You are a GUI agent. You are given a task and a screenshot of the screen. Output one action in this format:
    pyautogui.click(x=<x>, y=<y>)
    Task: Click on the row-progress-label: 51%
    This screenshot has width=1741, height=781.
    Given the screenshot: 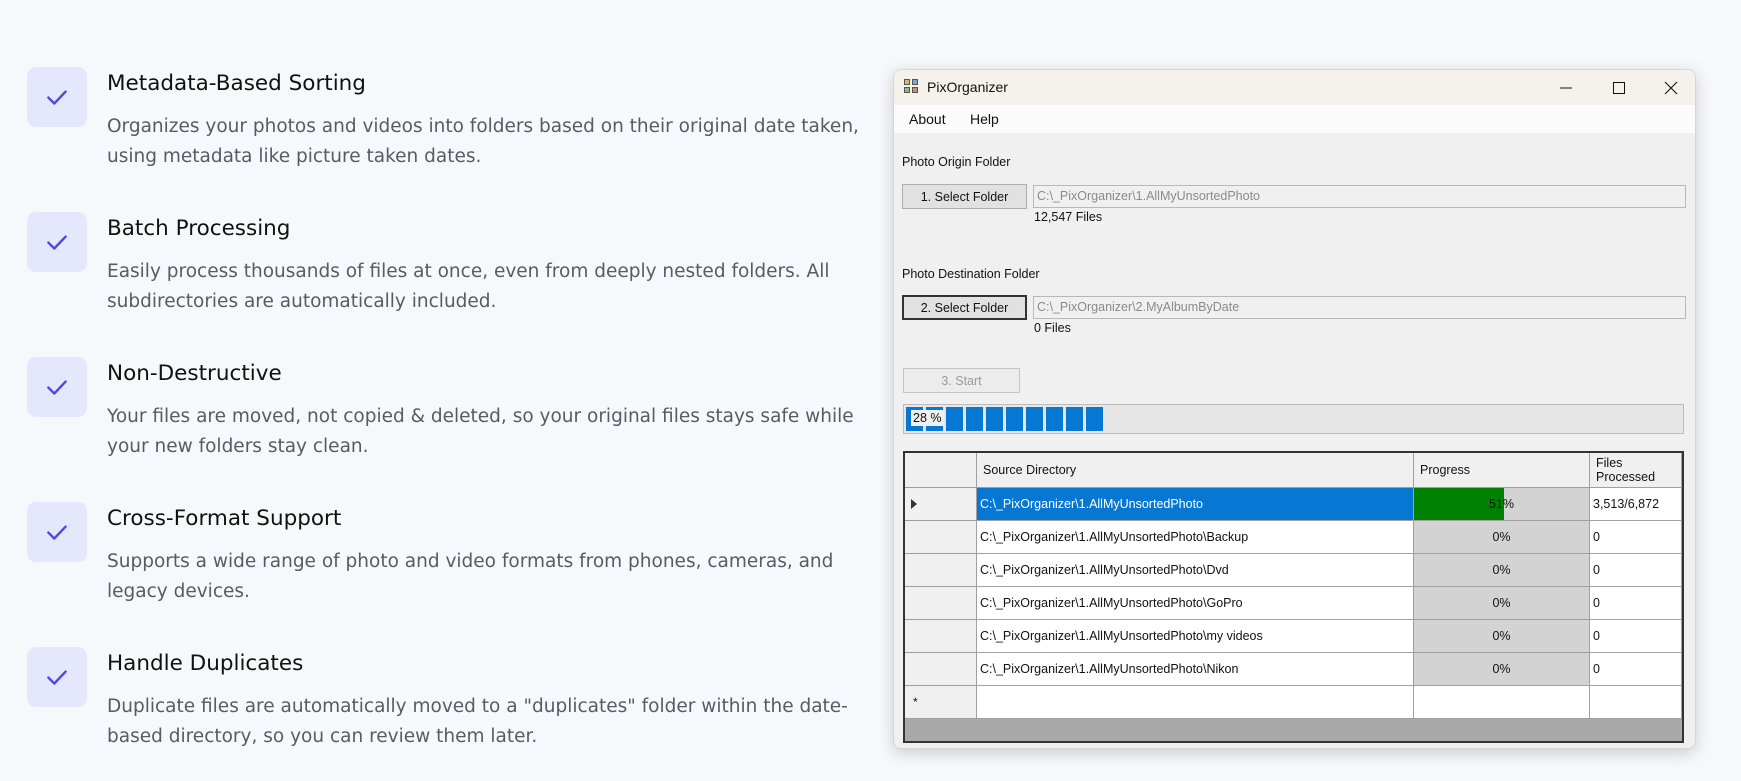 What is the action you would take?
    pyautogui.click(x=1501, y=504)
    